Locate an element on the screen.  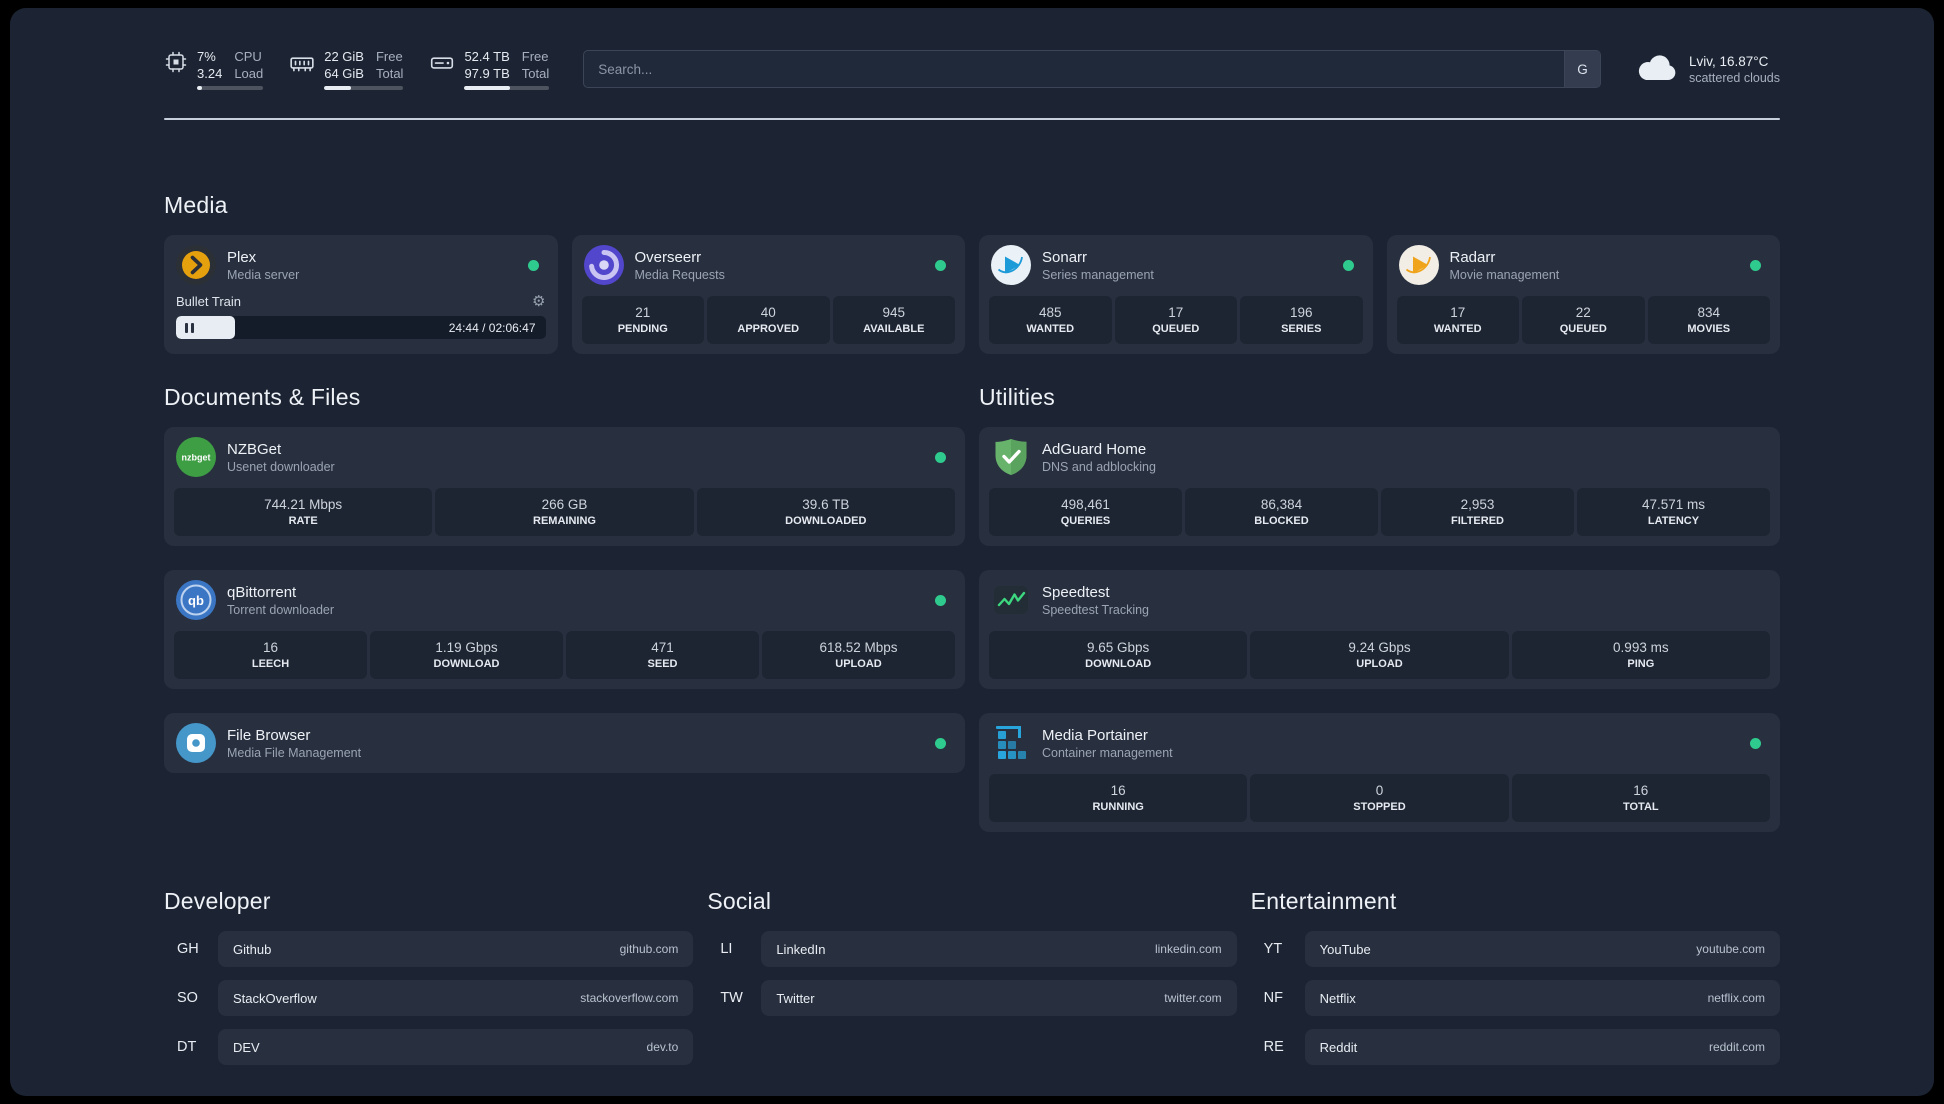
memory-monitor: 22 GiB 64 GiB Free Total is located at coordinates (346, 69).